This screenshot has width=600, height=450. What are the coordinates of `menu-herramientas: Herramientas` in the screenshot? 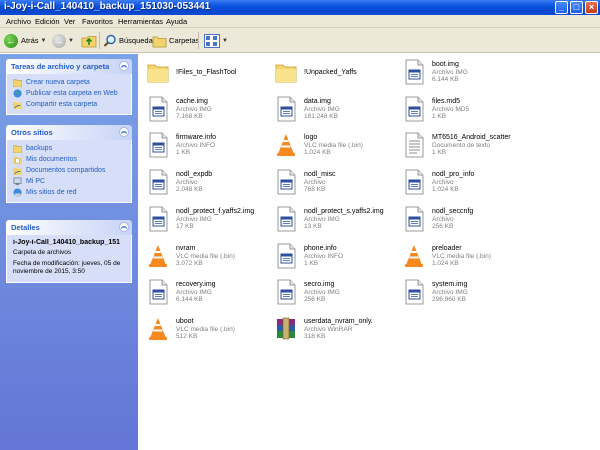 It's located at (140, 21).